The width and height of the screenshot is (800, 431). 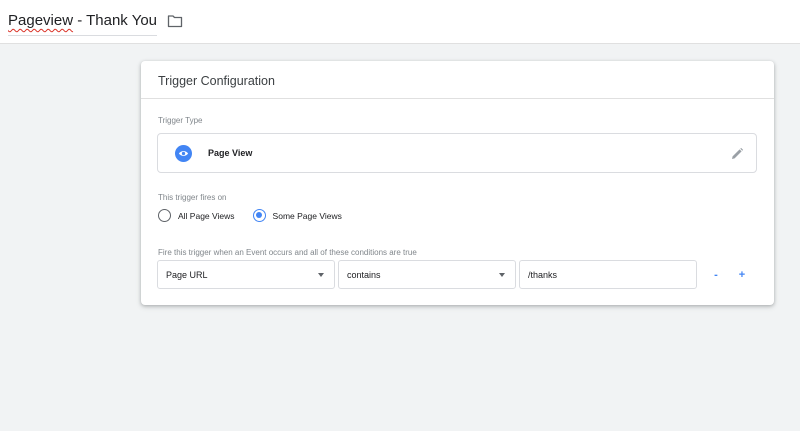 I want to click on condition-row: Page URL contains /thanks - +, so click(x=453, y=274).